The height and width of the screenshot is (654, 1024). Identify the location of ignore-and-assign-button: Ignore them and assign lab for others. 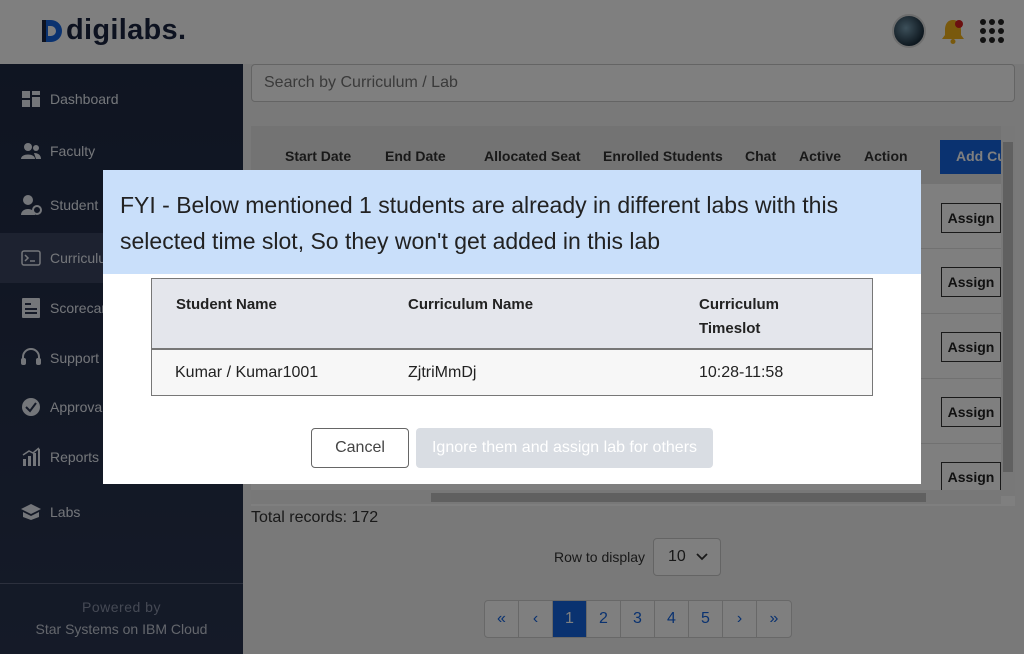
(564, 448).